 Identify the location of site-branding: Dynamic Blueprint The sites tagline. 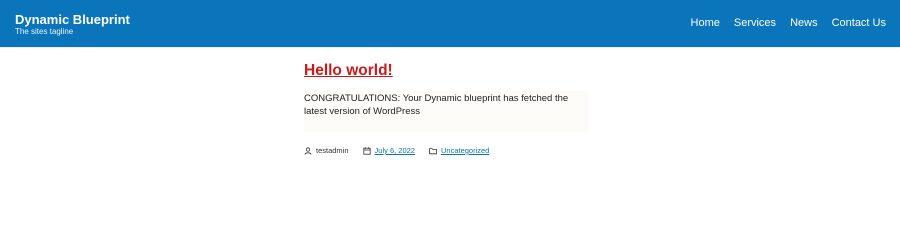
(72, 25).